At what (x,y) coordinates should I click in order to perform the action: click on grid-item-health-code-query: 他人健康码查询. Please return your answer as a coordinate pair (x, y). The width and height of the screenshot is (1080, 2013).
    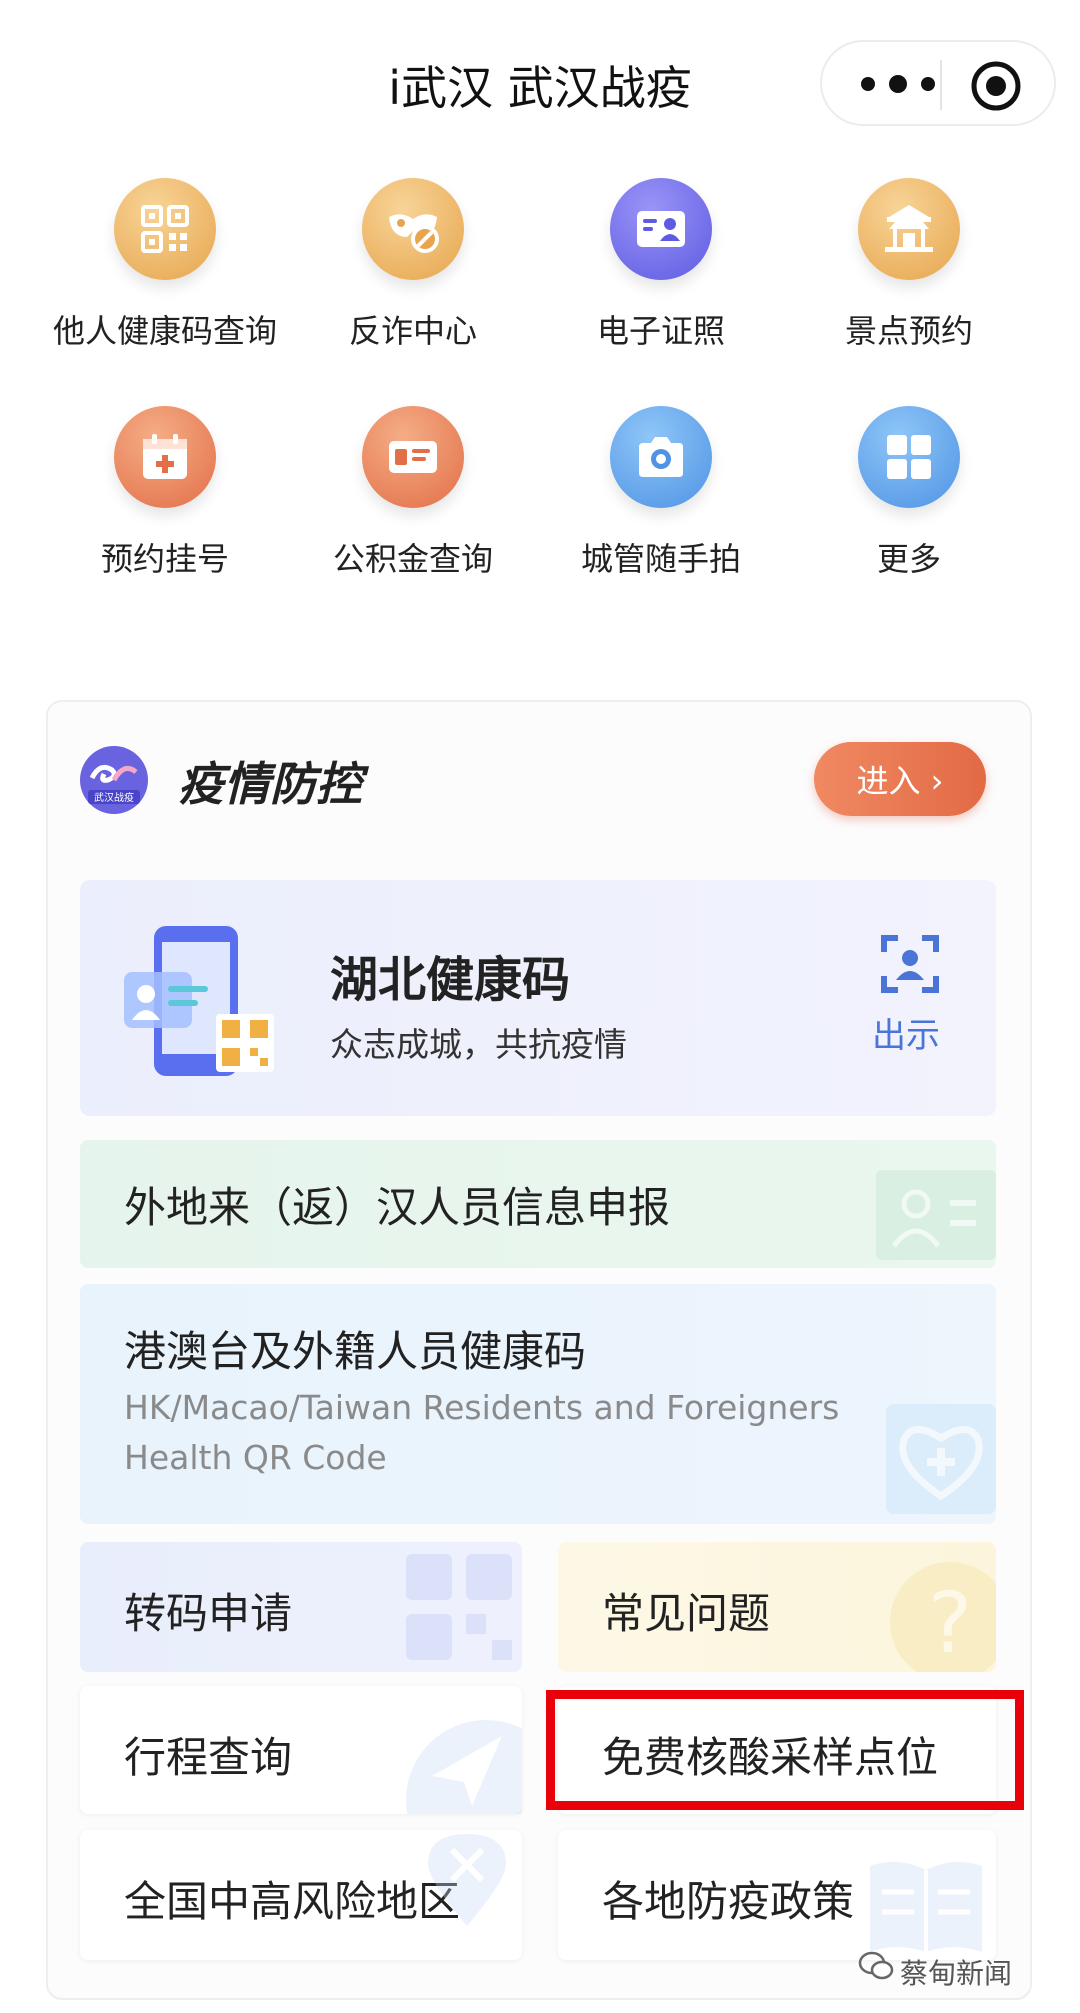
    Looking at the image, I should click on (165, 265).